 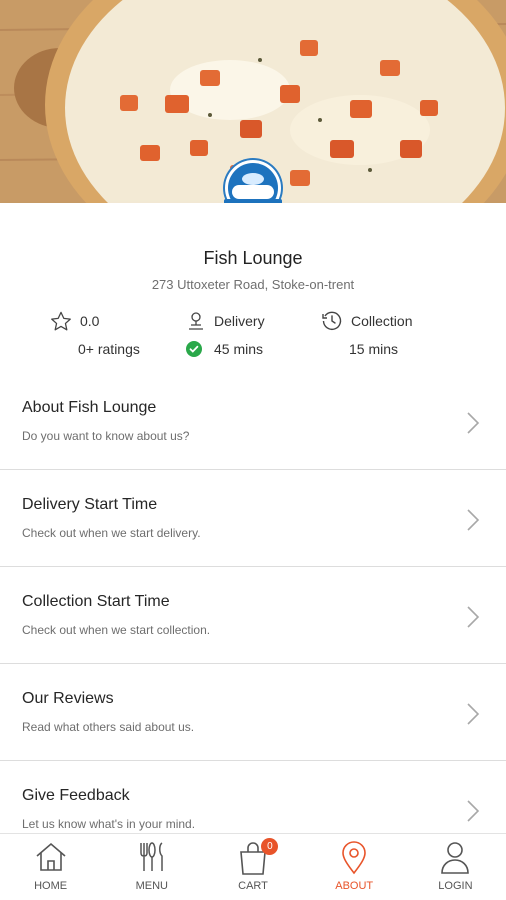 I want to click on nav-about-label: ABOUT, so click(x=354, y=886).